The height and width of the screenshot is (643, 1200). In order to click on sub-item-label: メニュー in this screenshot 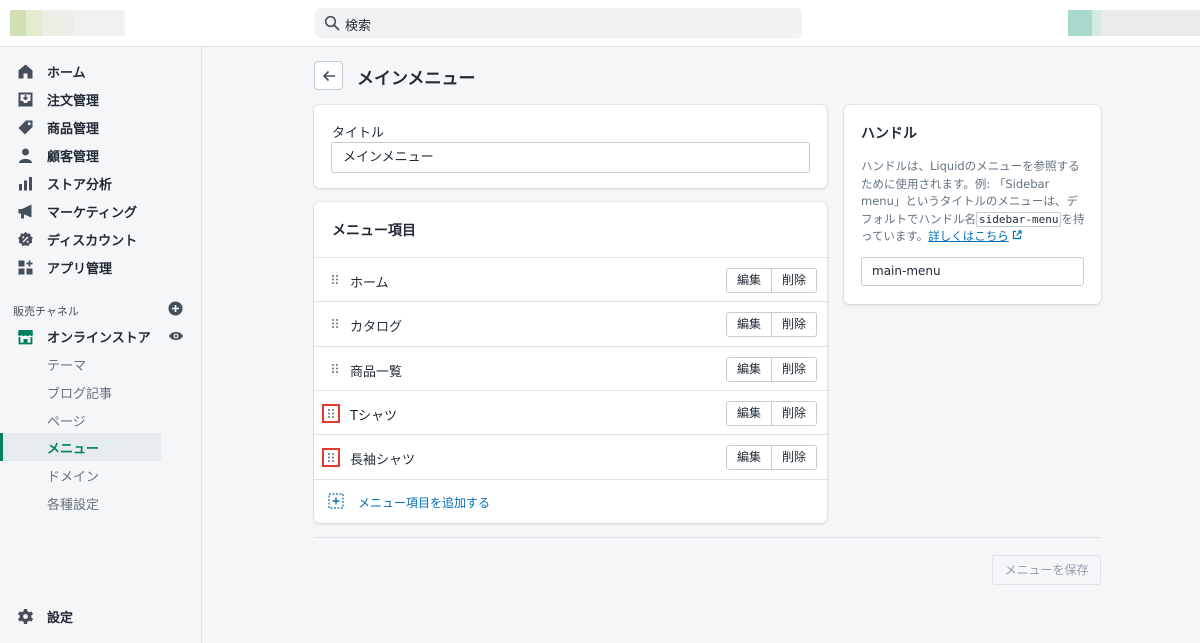, I will do `click(73, 449)`.